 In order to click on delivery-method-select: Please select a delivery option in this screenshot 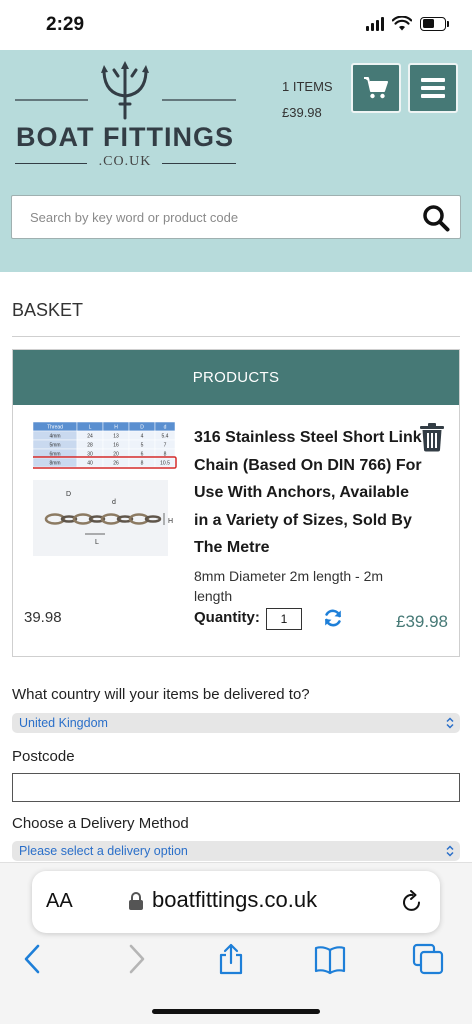, I will do `click(236, 851)`.